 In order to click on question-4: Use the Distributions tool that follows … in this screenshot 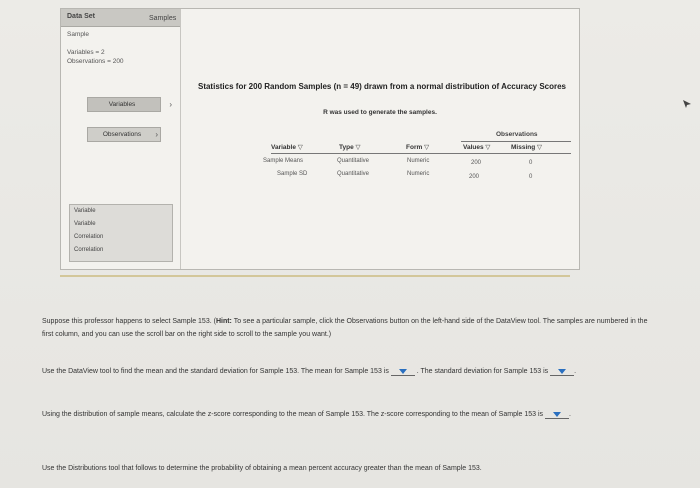, I will do `click(262, 468)`.